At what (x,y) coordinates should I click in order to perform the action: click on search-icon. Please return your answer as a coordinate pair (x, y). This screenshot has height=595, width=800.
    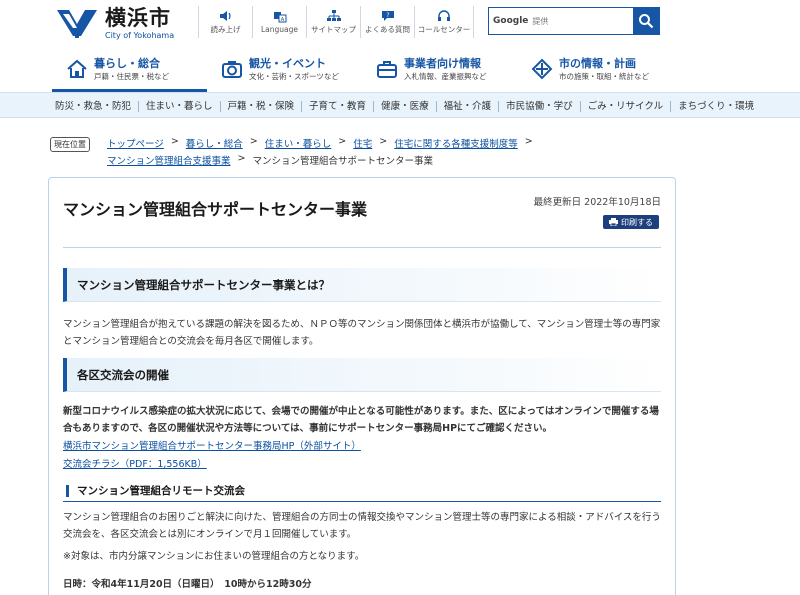
    Looking at the image, I should click on (646, 21).